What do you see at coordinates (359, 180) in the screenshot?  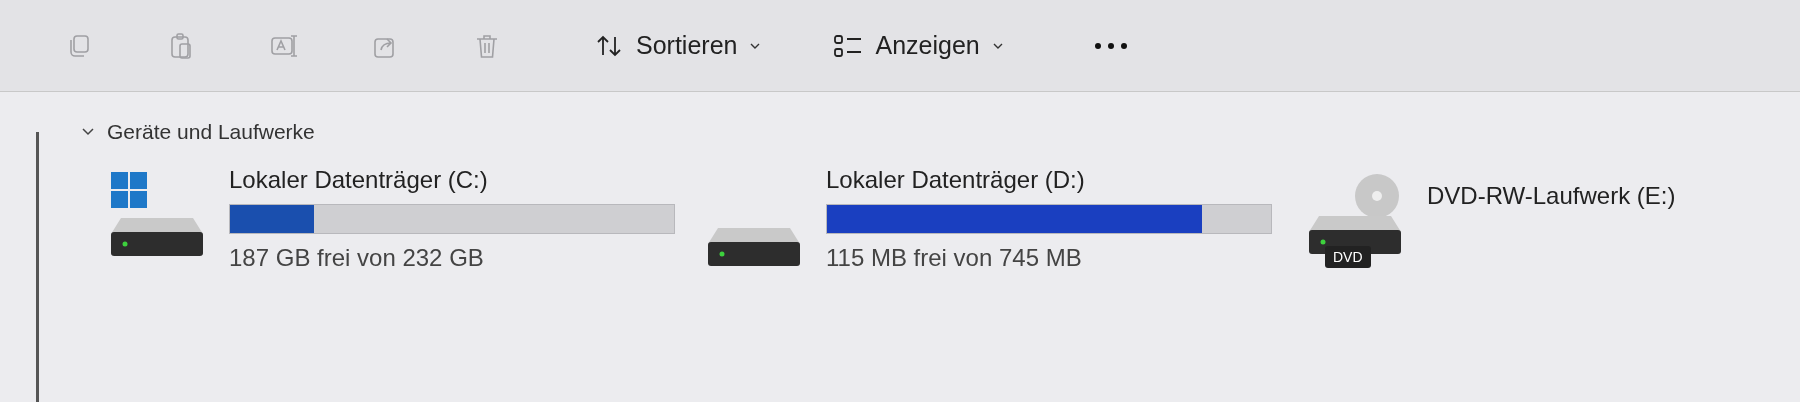 I see `drive-name: Lokaler Datenträger (C:)` at bounding box center [359, 180].